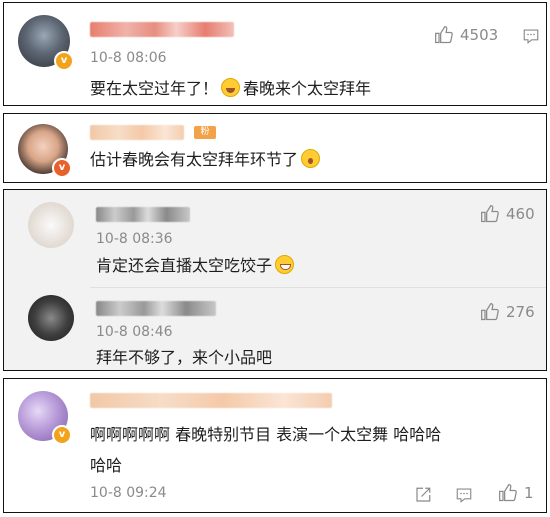 This screenshot has height=517, width=550. I want to click on comment-text-line: 哈哈, so click(106, 465).